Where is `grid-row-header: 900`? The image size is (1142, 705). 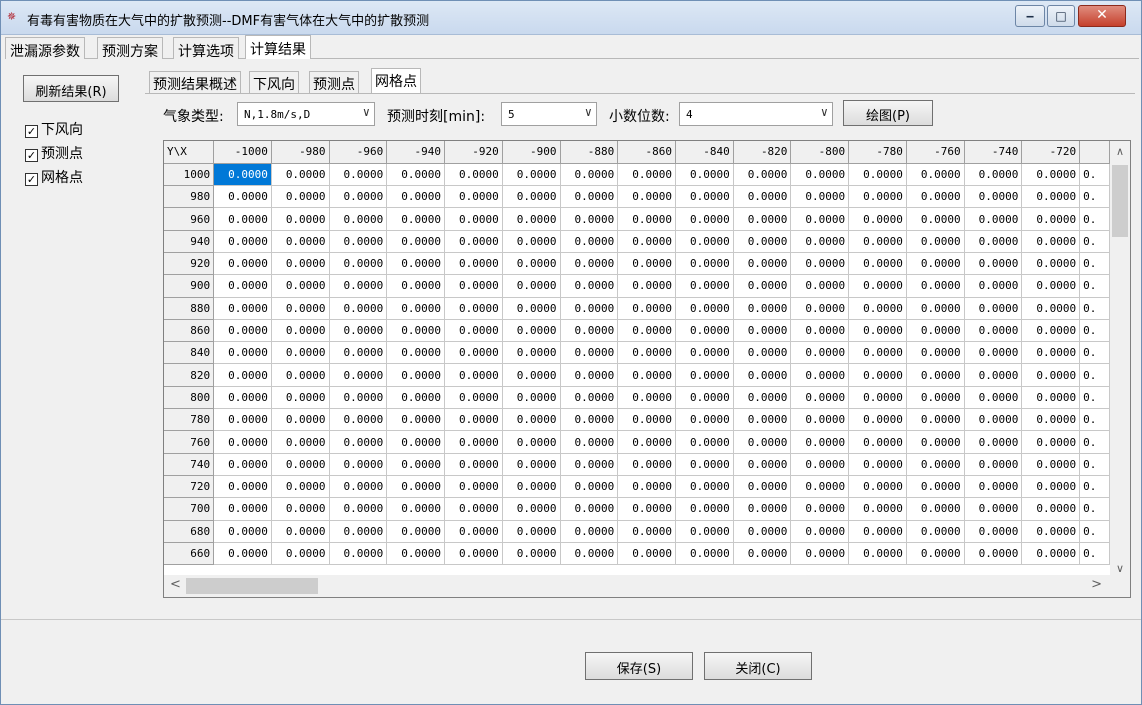
grid-row-header: 900 is located at coordinates (189, 286).